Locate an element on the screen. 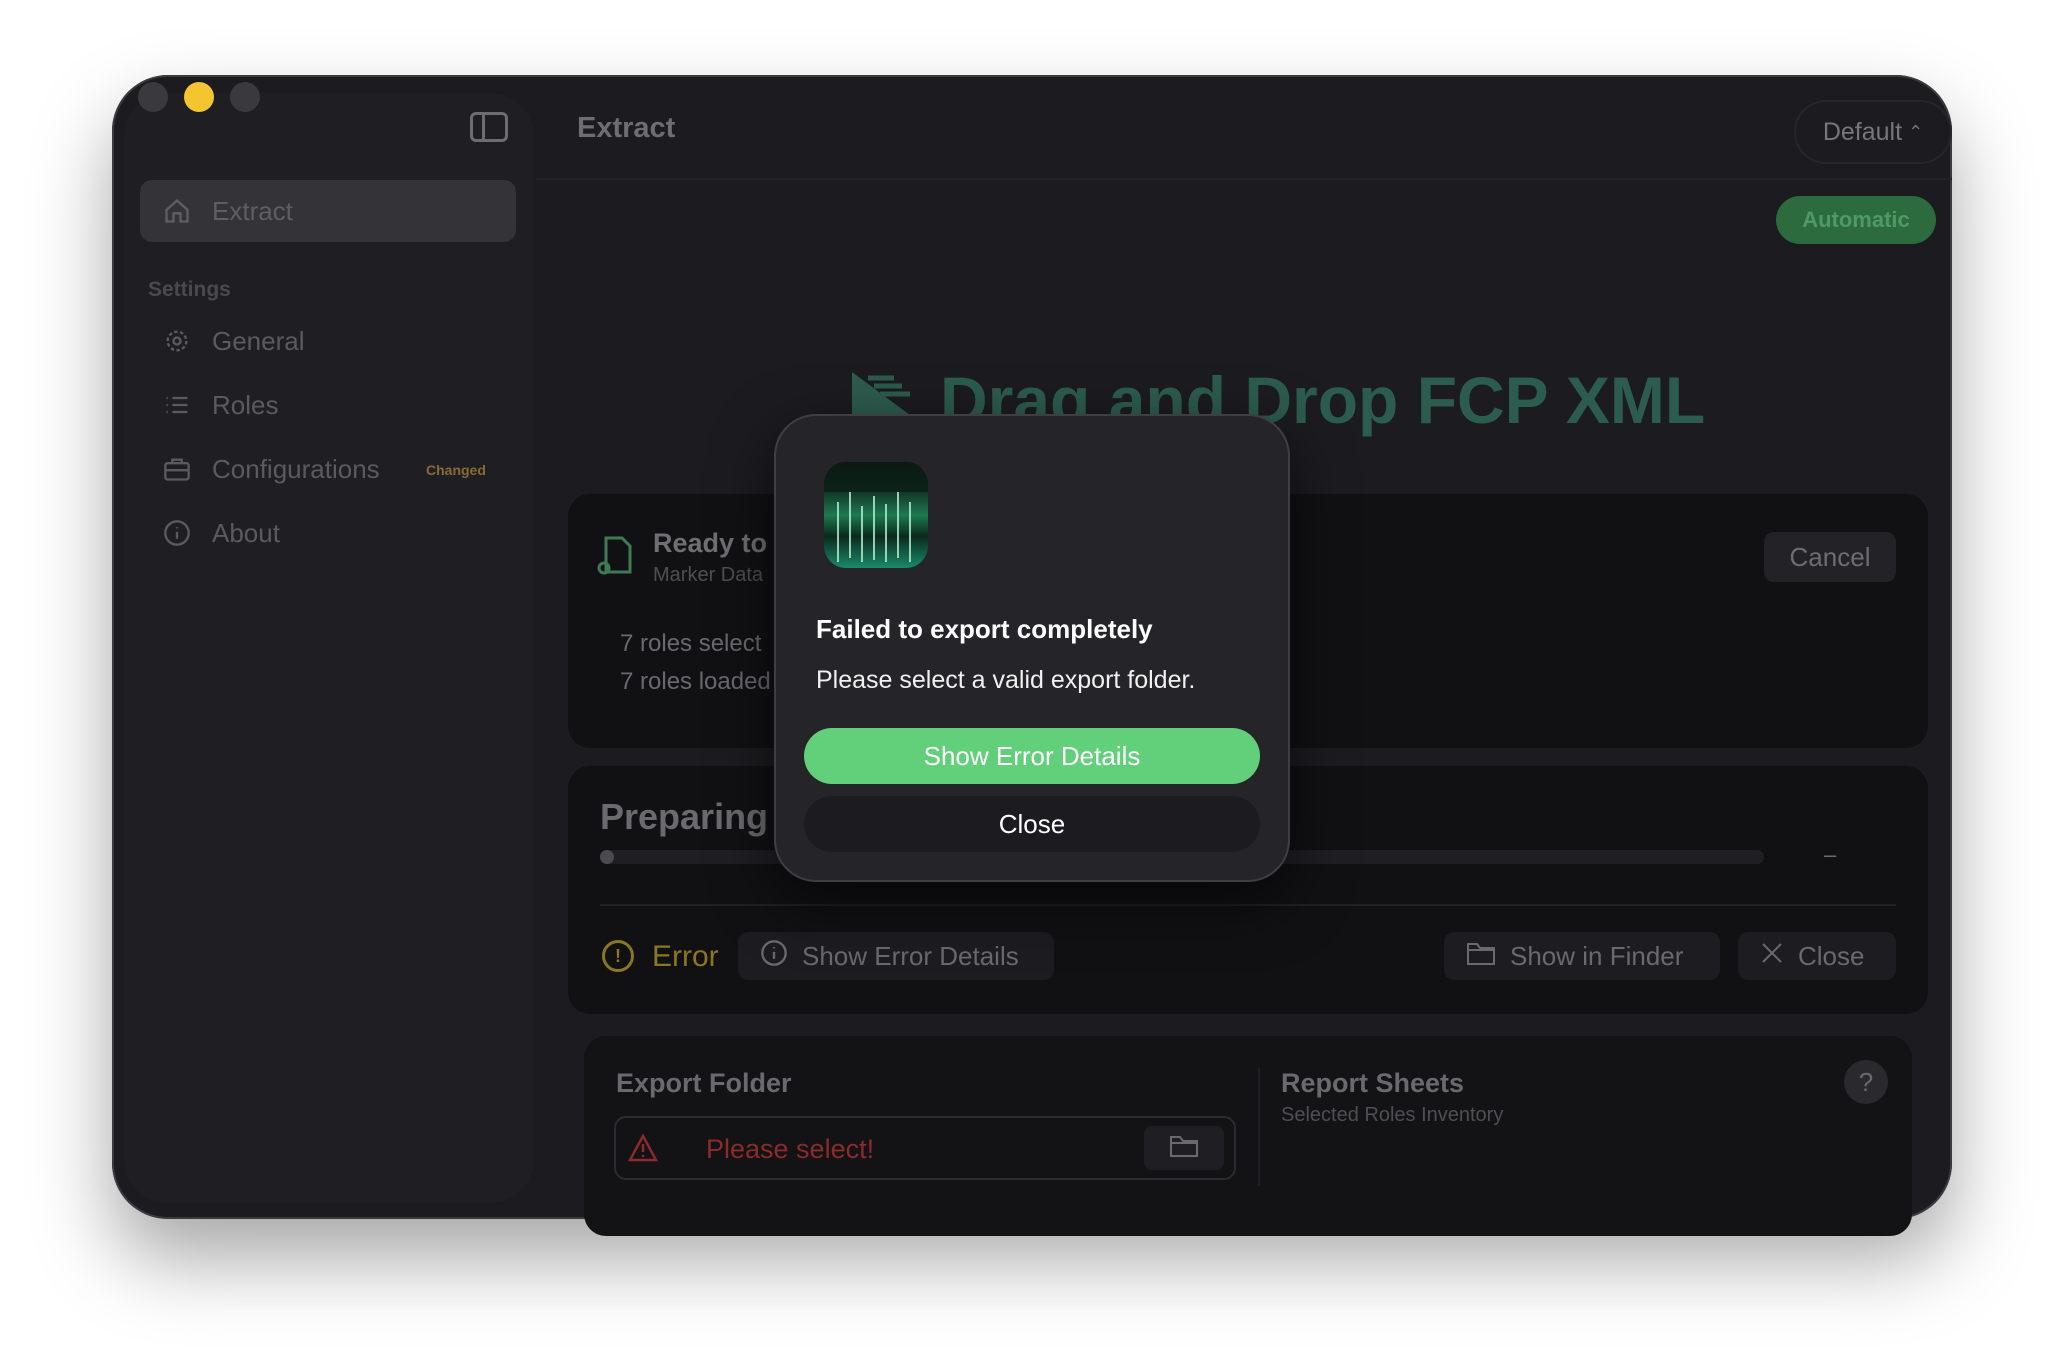 The image size is (2064, 1368). ready-subtitle: Marker Data is located at coordinates (708, 575).